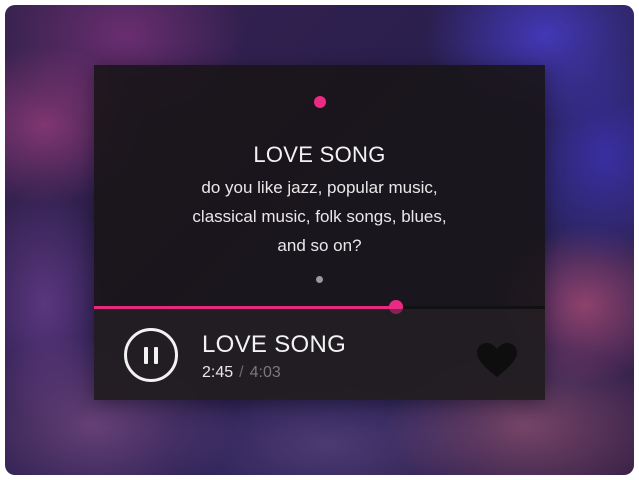 This screenshot has height=480, width=639. Describe the element at coordinates (319, 154) in the screenshot. I see `lyric-title: LOVE SONG` at that location.